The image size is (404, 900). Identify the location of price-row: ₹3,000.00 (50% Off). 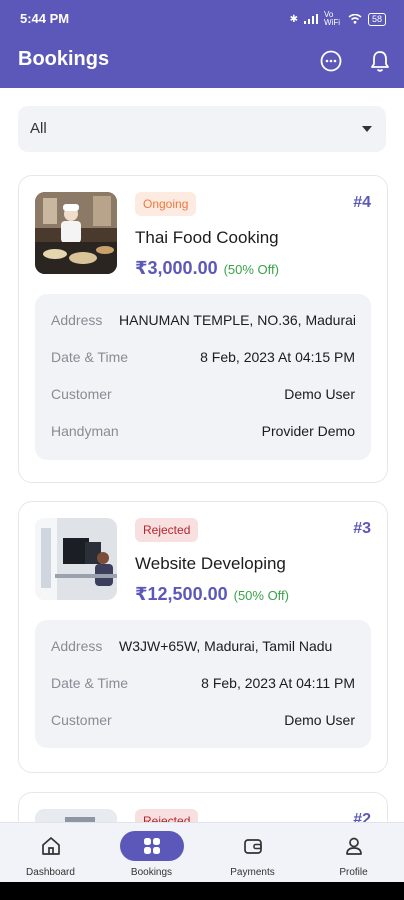
(207, 268).